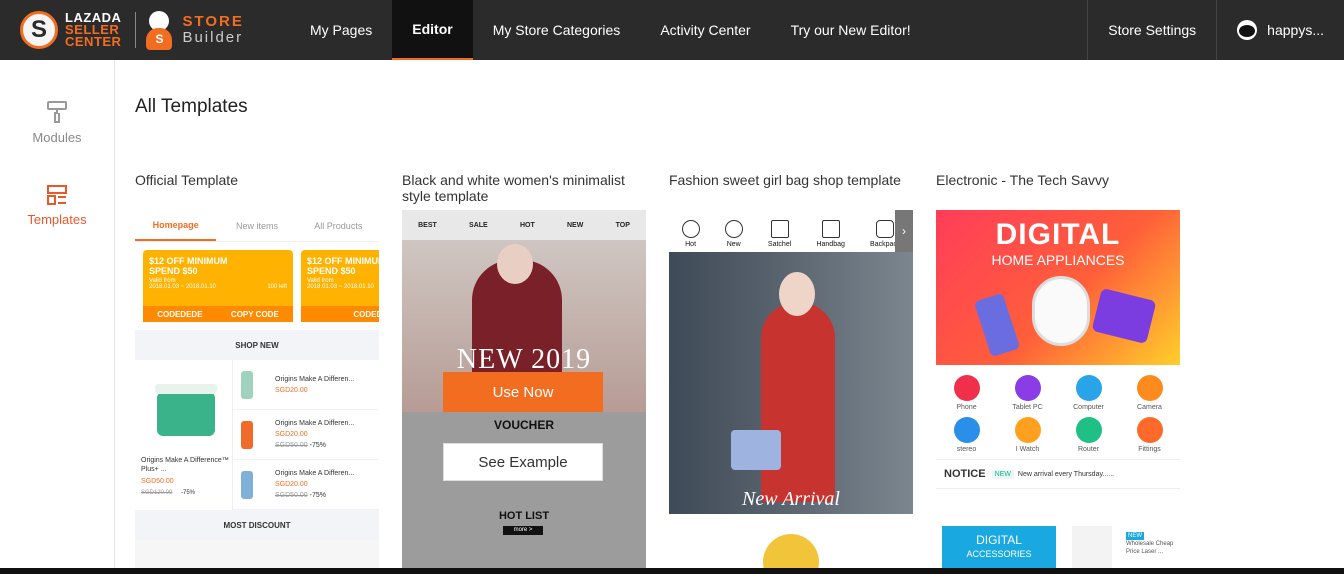 This screenshot has height=574, width=1344. I want to click on category-item: Camera, so click(1149, 393).